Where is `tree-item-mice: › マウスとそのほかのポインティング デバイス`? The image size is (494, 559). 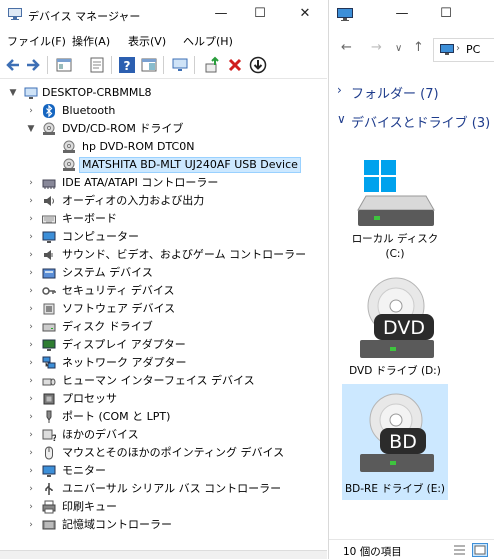
tree-item-mice: › マウスとそのほかのポインティング デバイス is located at coordinates (163, 453).